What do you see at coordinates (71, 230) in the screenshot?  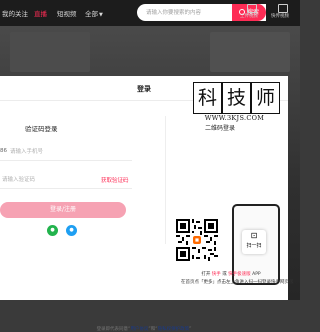 I see `qq-login-icon: ●` at bounding box center [71, 230].